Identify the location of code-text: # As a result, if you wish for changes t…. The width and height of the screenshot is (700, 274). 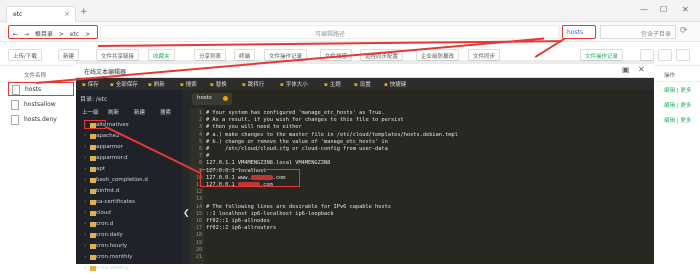
(305, 120).